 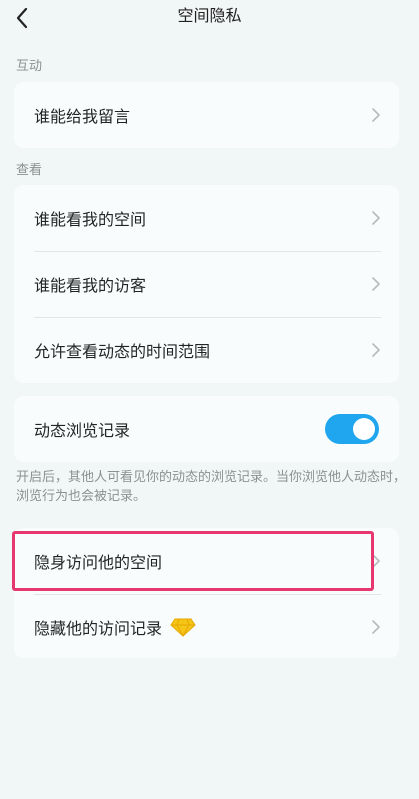 What do you see at coordinates (206, 626) in the screenshot?
I see `row-hide-visit-record: 隐藏他的访问记录` at bounding box center [206, 626].